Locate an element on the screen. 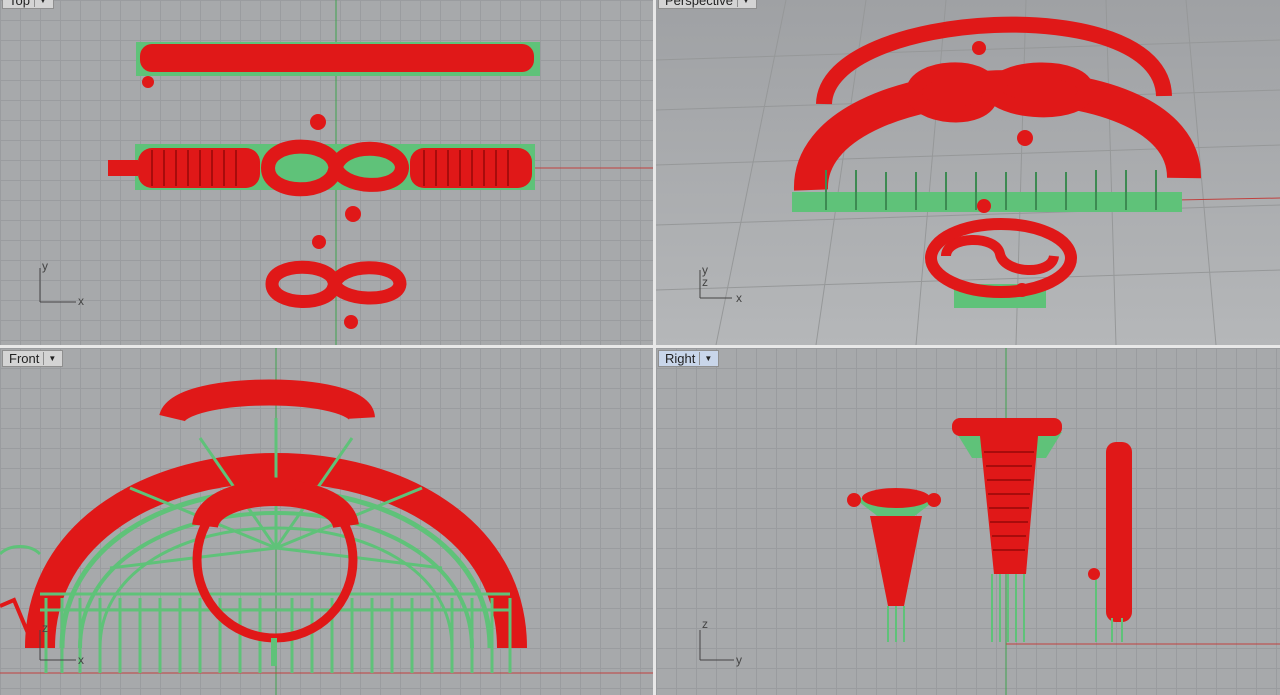  viewport-title-perspective: Perspective ▼ is located at coordinates (707, 4).